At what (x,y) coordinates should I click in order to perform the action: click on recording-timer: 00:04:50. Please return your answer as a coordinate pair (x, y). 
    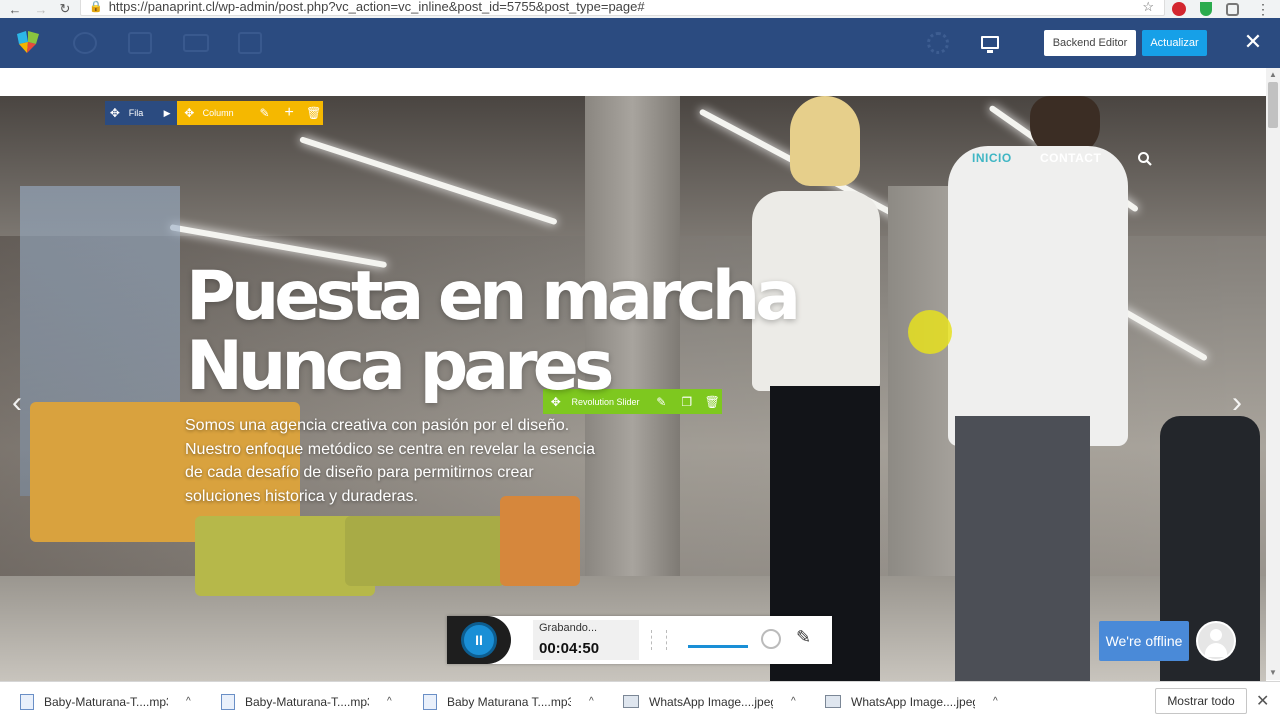
    Looking at the image, I should click on (569, 648).